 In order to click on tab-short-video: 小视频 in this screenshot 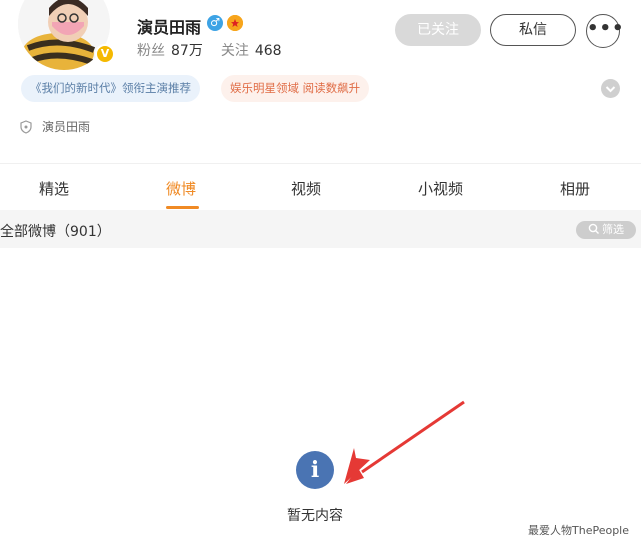, I will do `click(440, 188)`.